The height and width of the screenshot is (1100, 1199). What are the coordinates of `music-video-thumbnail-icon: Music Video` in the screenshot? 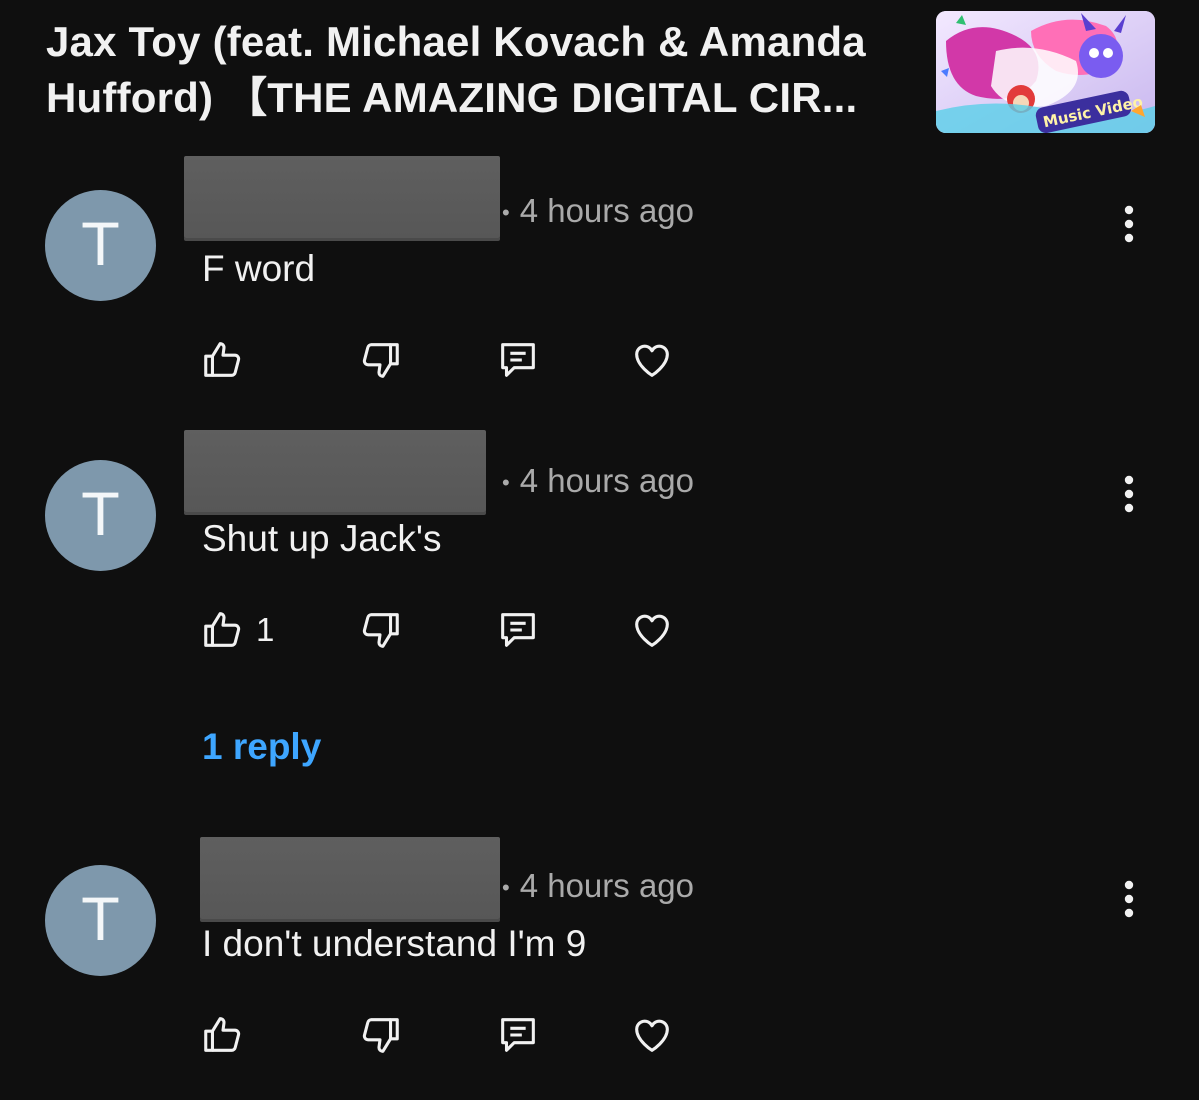 It's located at (1045, 72).